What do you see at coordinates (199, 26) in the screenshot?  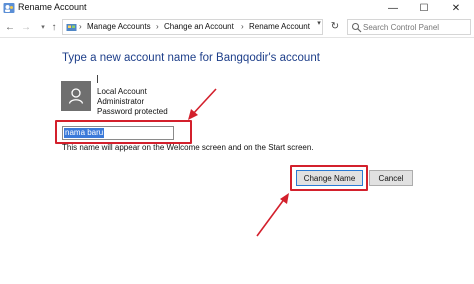 I see `breadcrumb-change-an-account: Change an Account` at bounding box center [199, 26].